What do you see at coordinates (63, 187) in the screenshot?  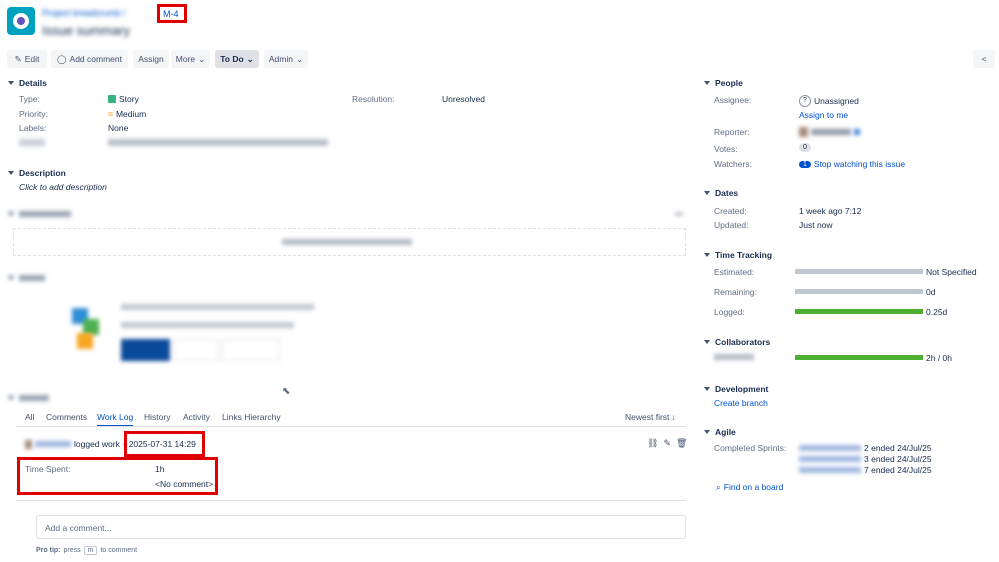 I see `description-placeholder: Click to add description` at bounding box center [63, 187].